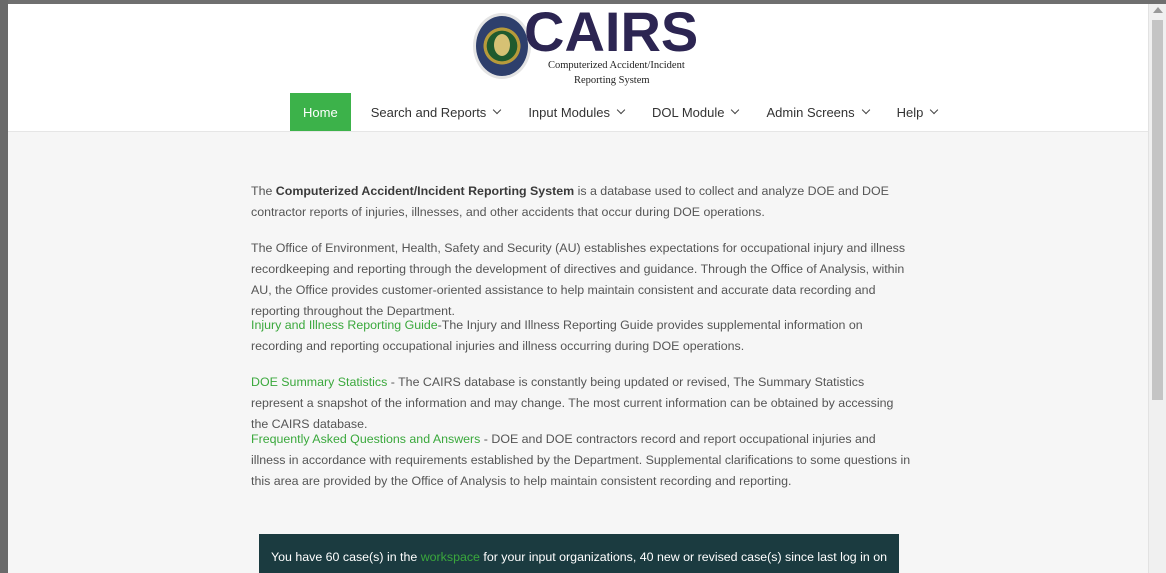 The height and width of the screenshot is (573, 1166). Describe the element at coordinates (810, 112) in the screenshot. I see `nav-admin-screens-label: Admin Screens` at that location.